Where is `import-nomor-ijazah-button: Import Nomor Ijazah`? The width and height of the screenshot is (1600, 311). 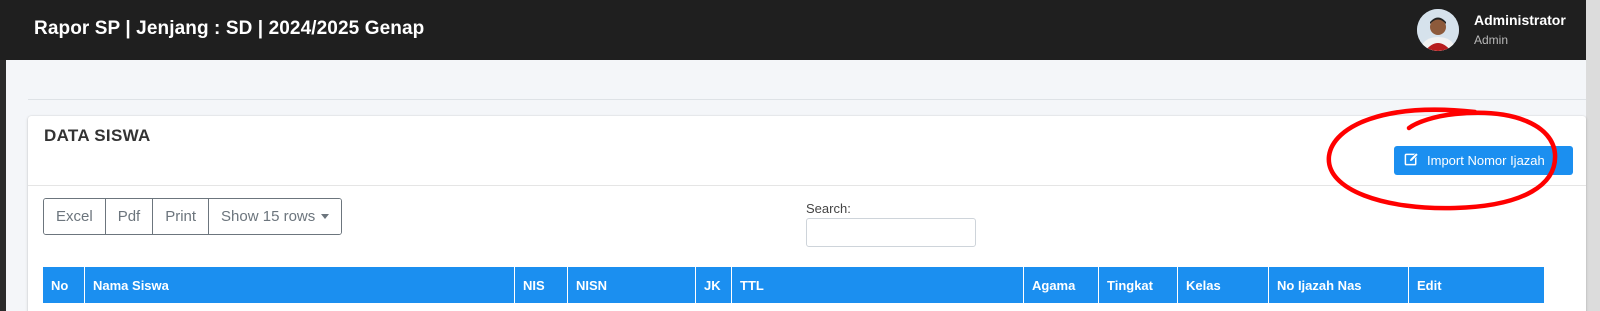 import-nomor-ijazah-button: Import Nomor Ijazah is located at coordinates (1483, 160).